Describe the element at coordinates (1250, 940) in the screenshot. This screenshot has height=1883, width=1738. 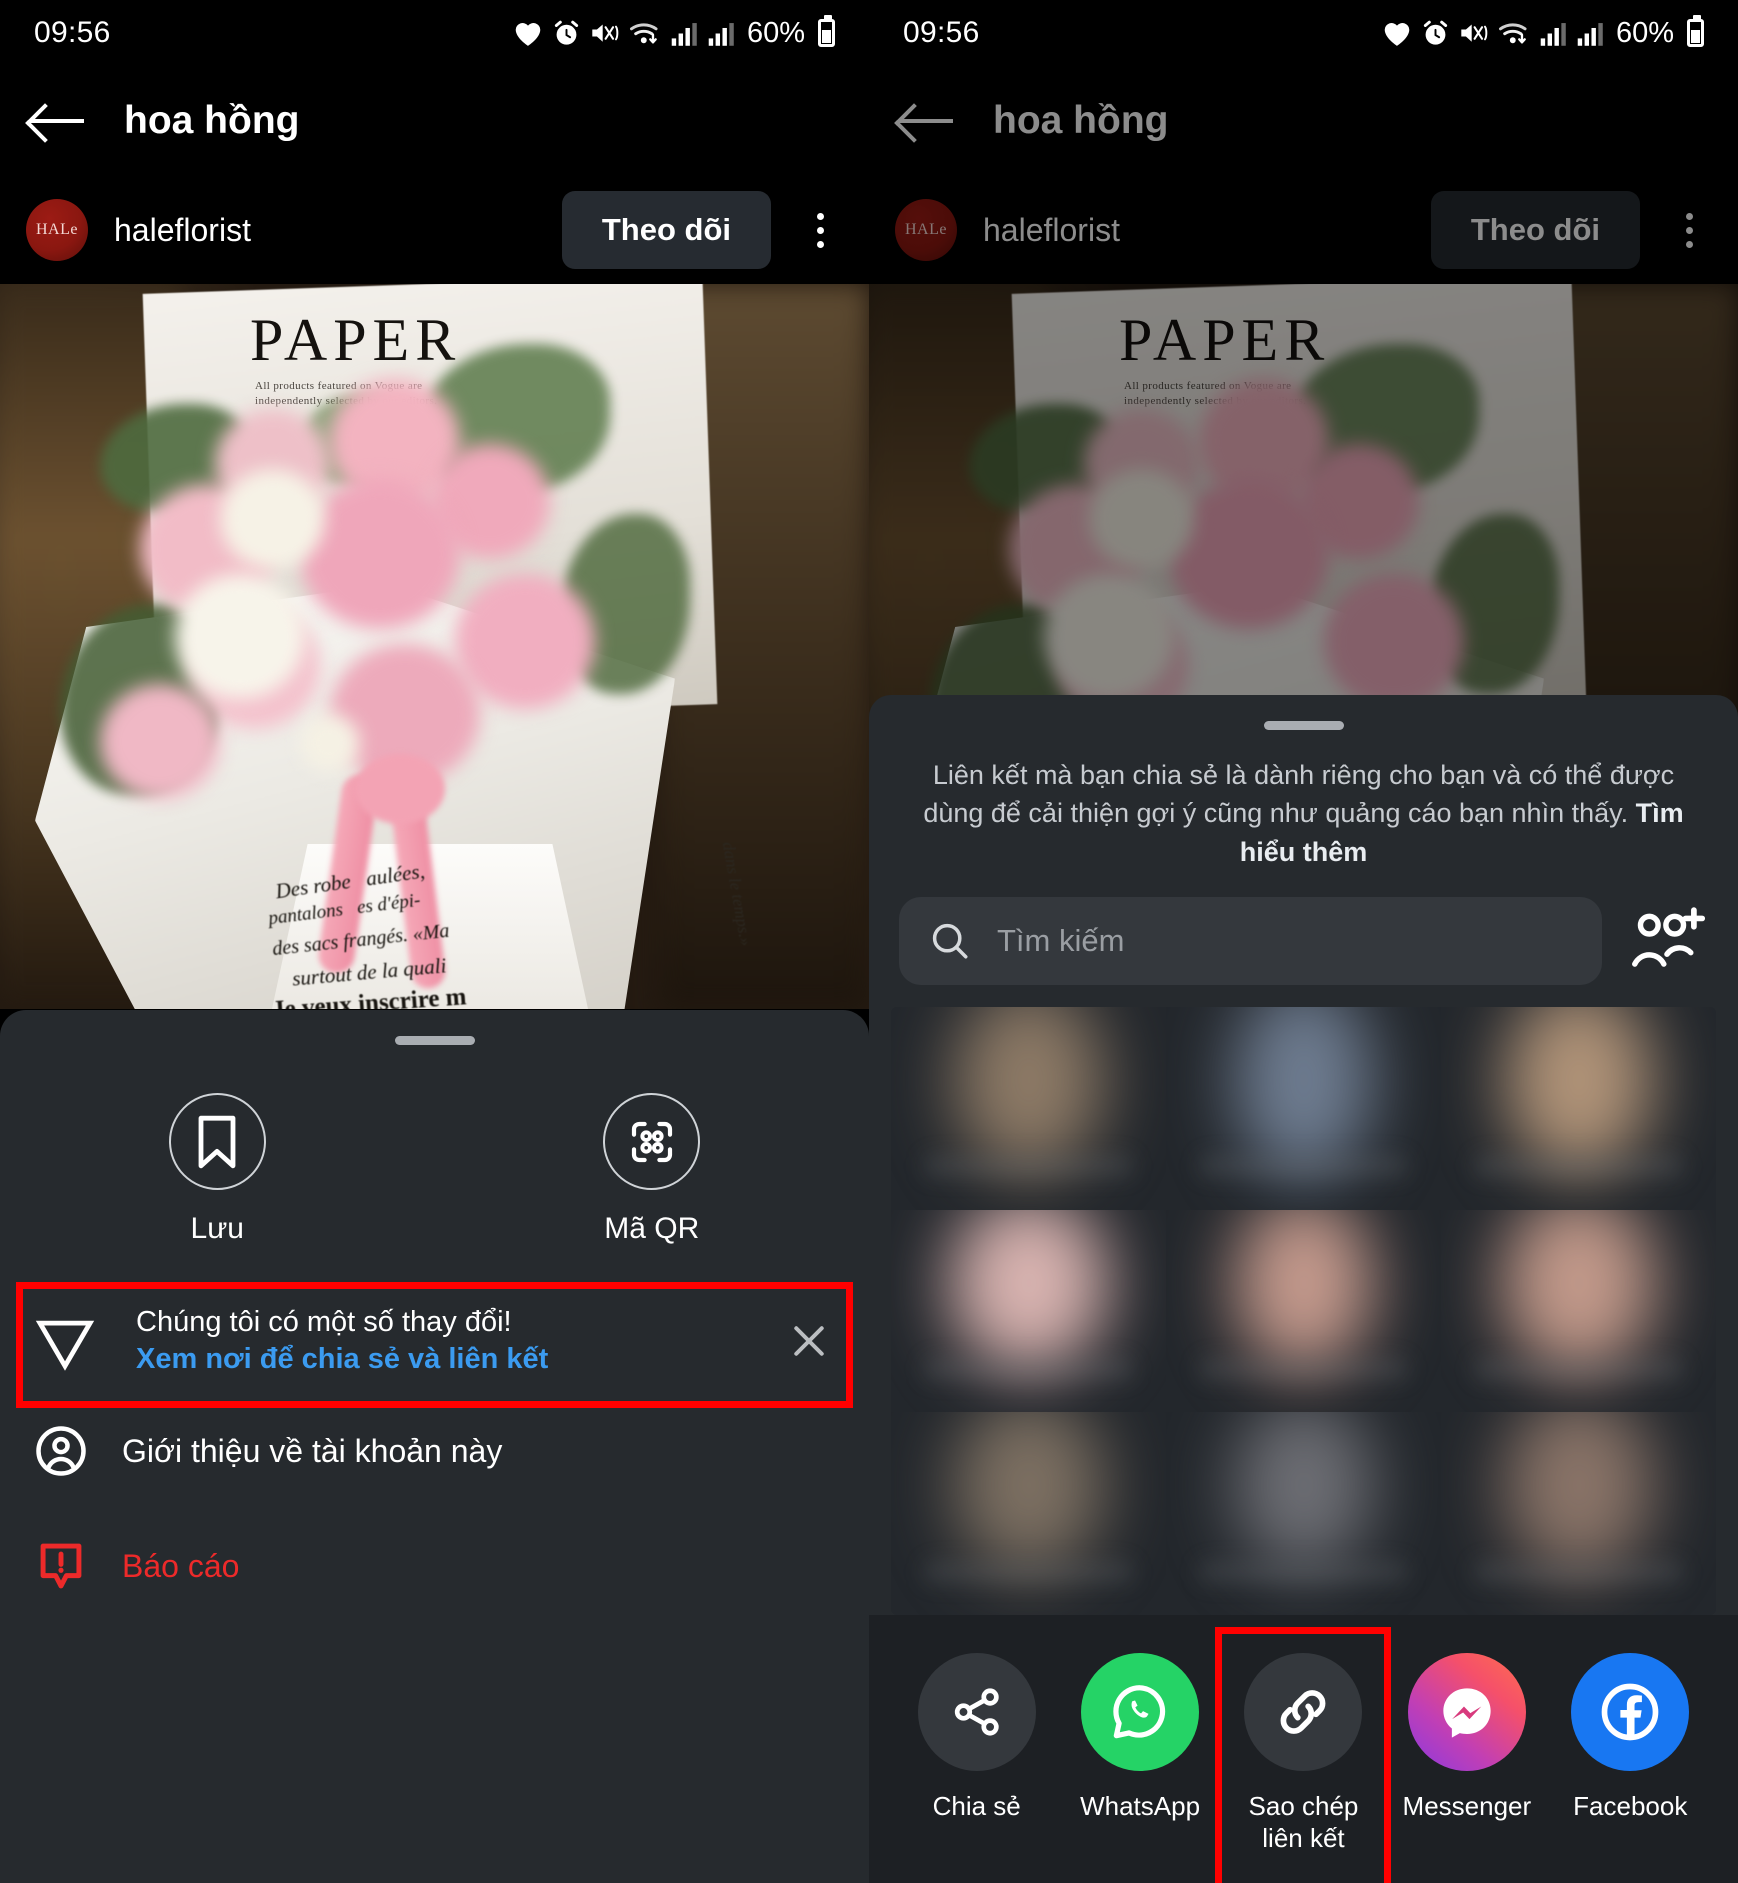
I see `search-input: Tìm kiếm` at that location.